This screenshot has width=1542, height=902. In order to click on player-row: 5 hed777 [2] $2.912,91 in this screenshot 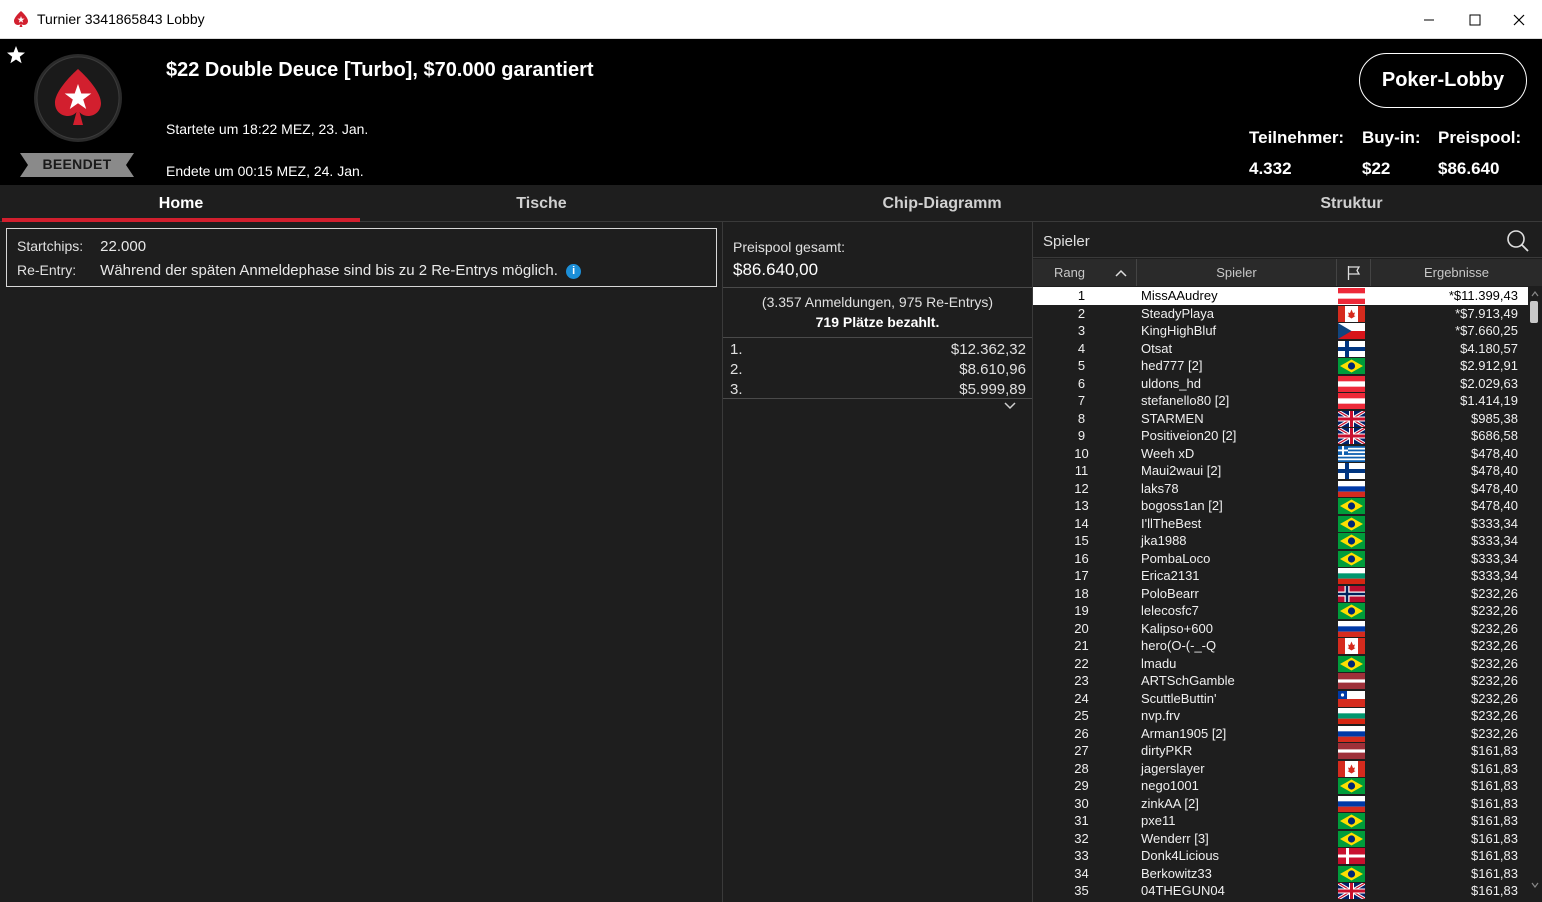, I will do `click(1280, 366)`.